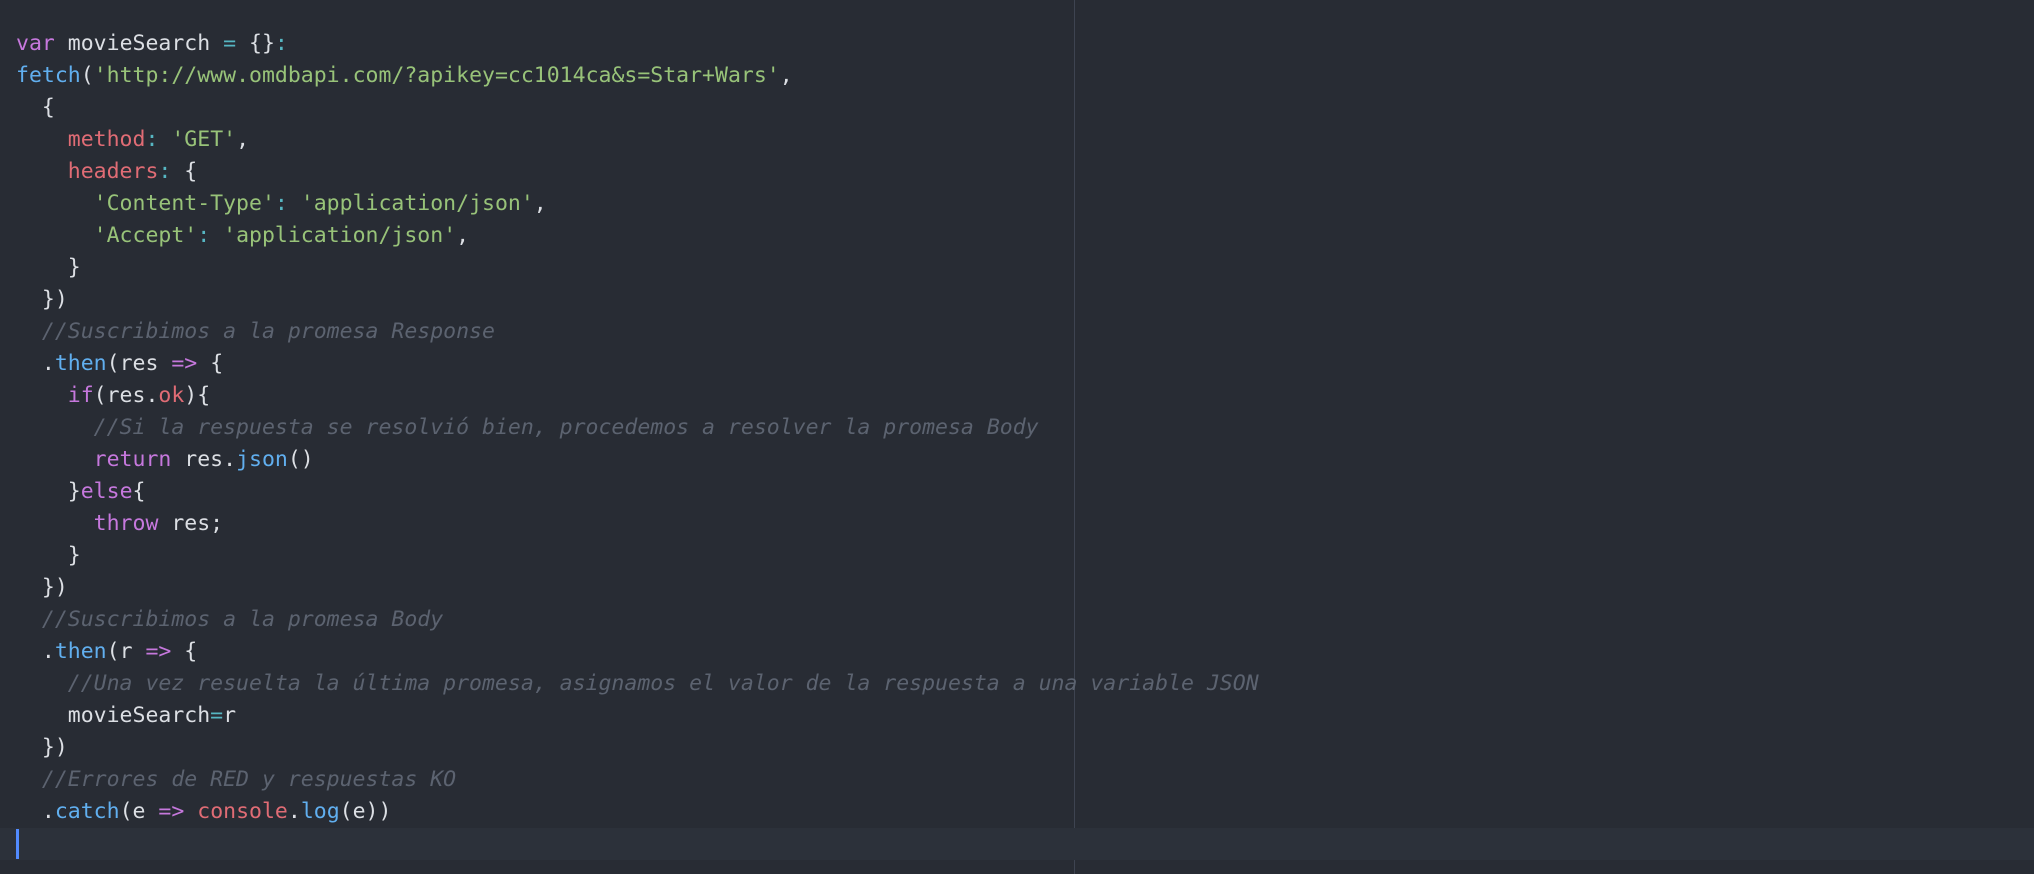  What do you see at coordinates (1025, 780) in the screenshot?
I see `code-line: //Errores de RED y respuestas KO` at bounding box center [1025, 780].